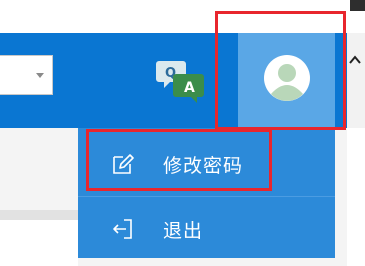  I want to click on logout-icon, so click(122, 229).